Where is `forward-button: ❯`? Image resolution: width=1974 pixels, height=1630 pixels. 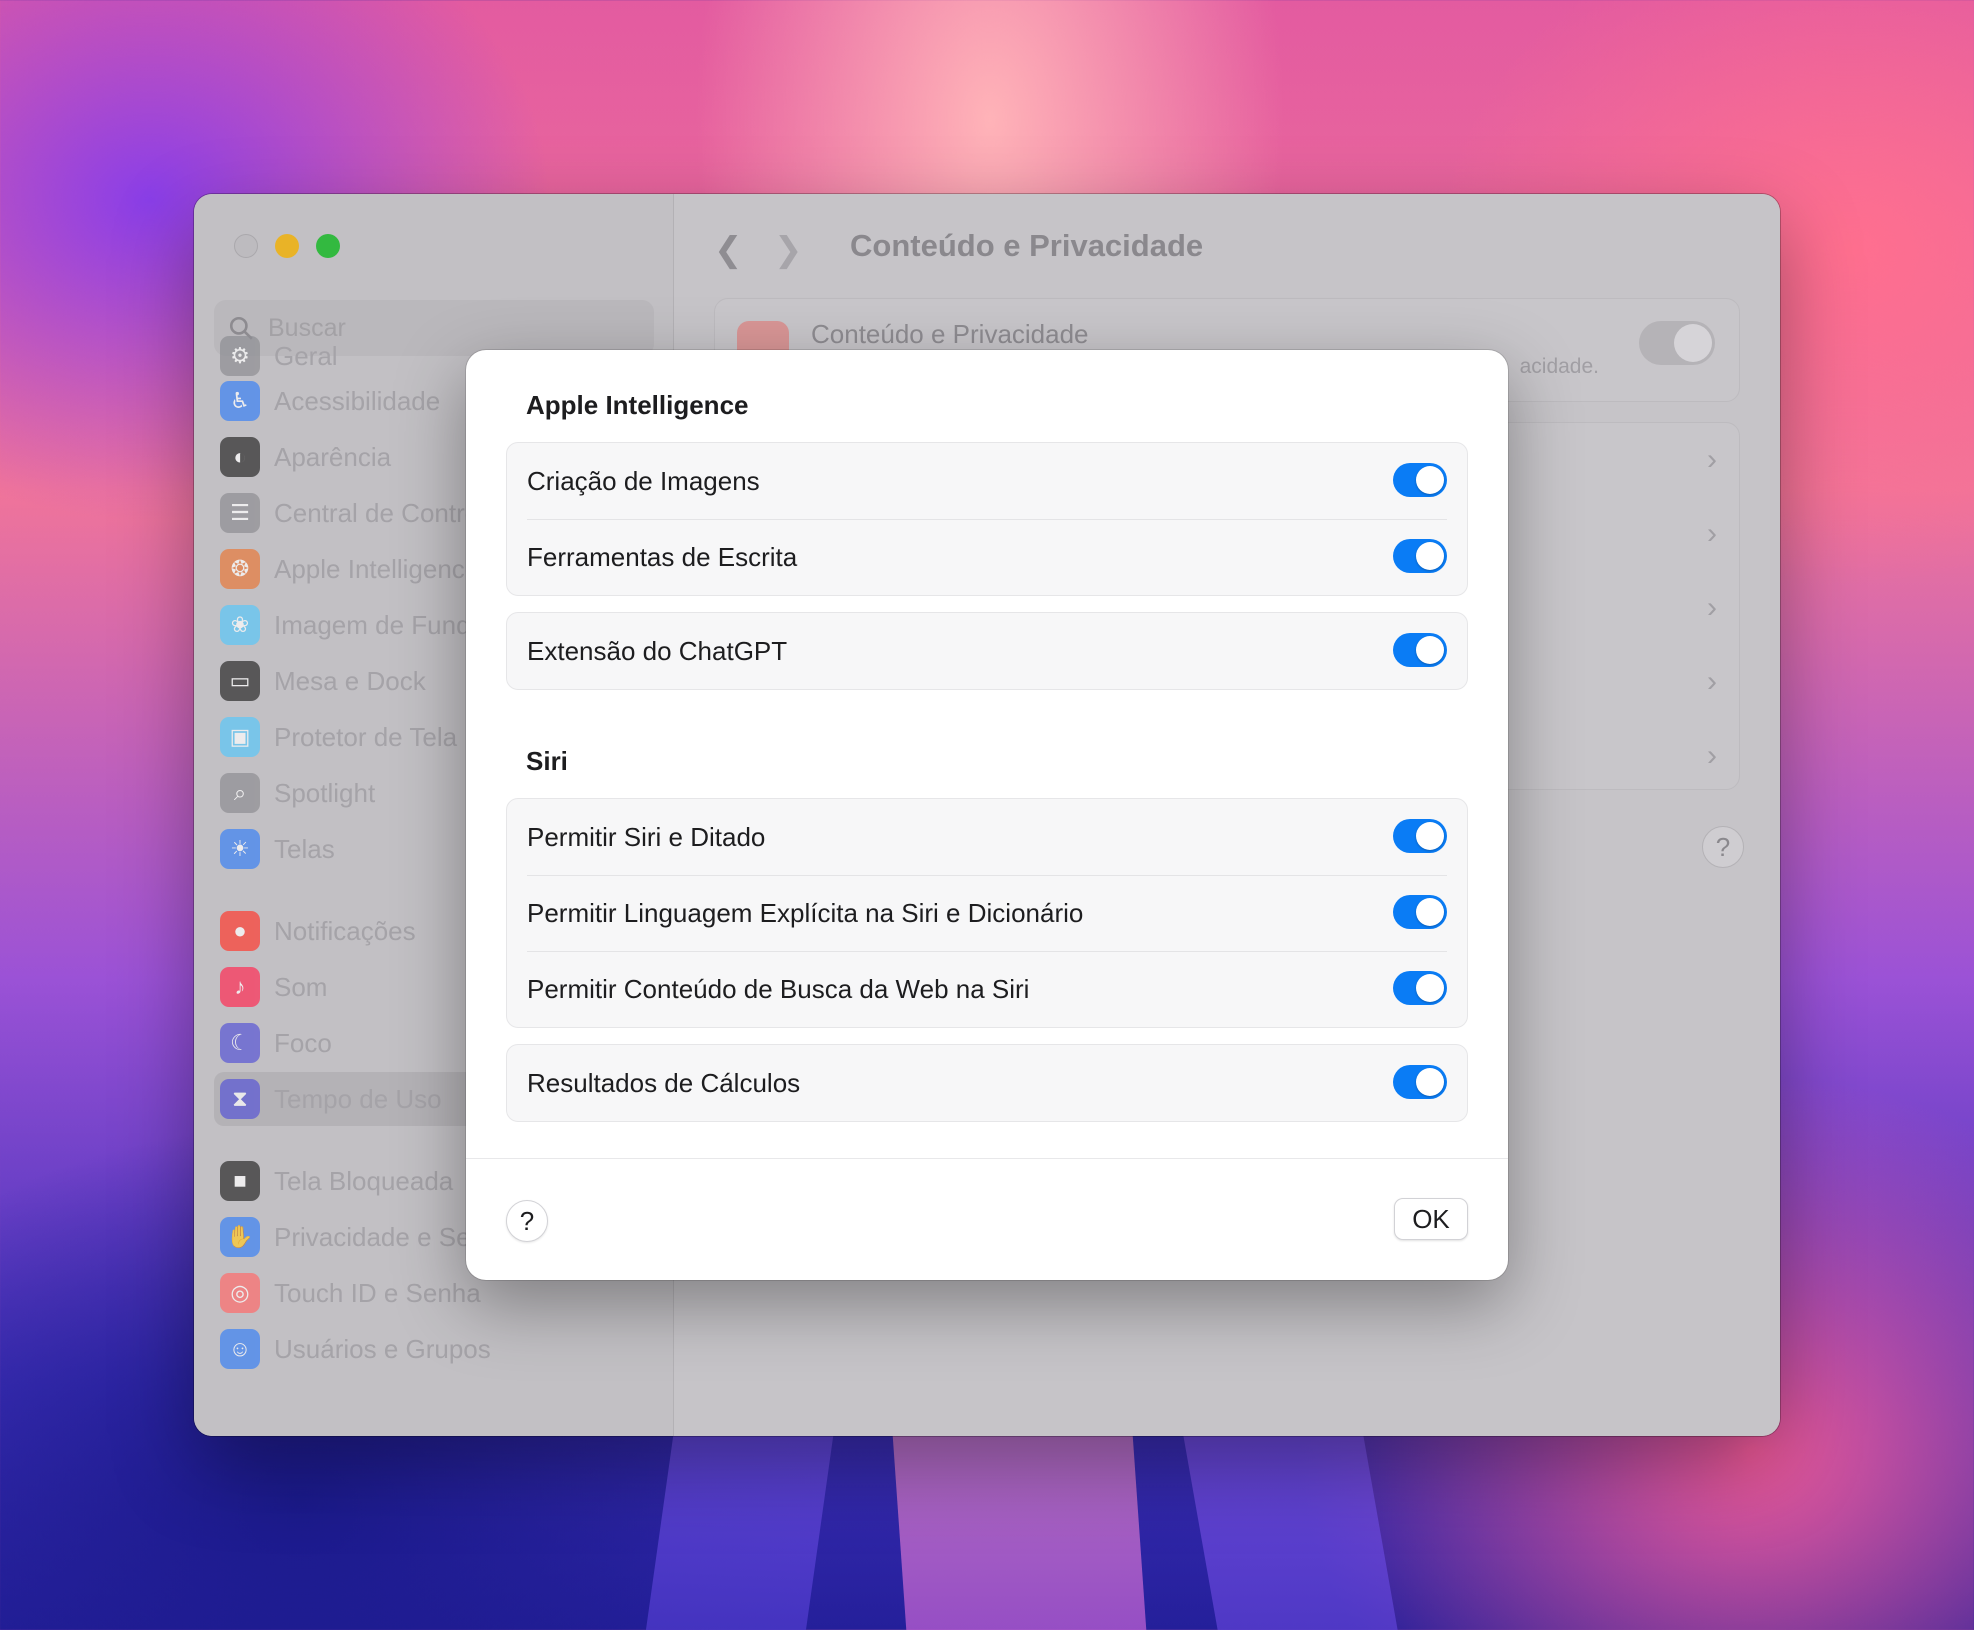 forward-button: ❯ is located at coordinates (788, 250).